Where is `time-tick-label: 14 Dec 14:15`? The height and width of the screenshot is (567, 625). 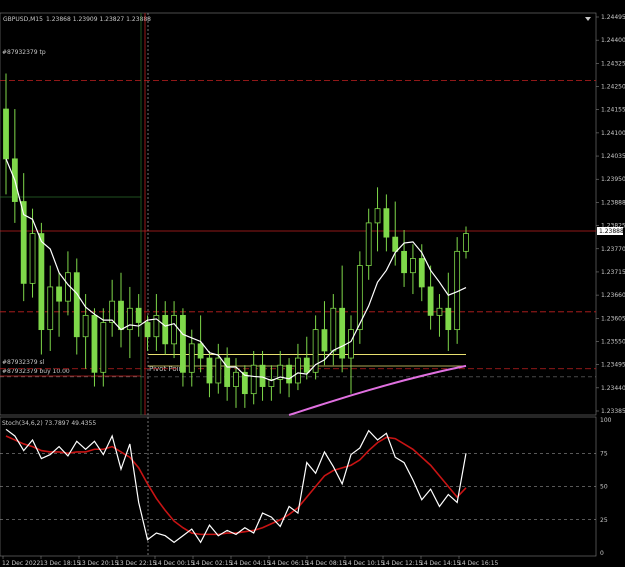
time-tick-label: 14 Dec 14:15 is located at coordinates (440, 563).